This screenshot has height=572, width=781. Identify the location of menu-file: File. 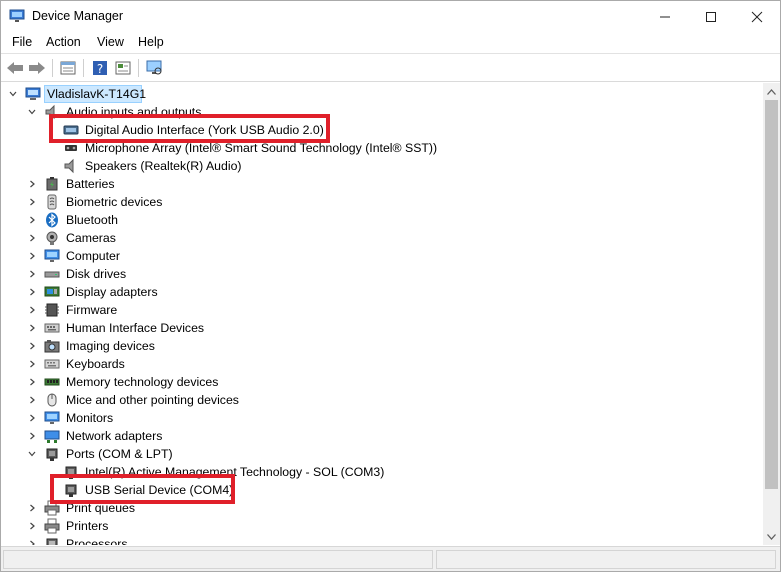
(22, 42).